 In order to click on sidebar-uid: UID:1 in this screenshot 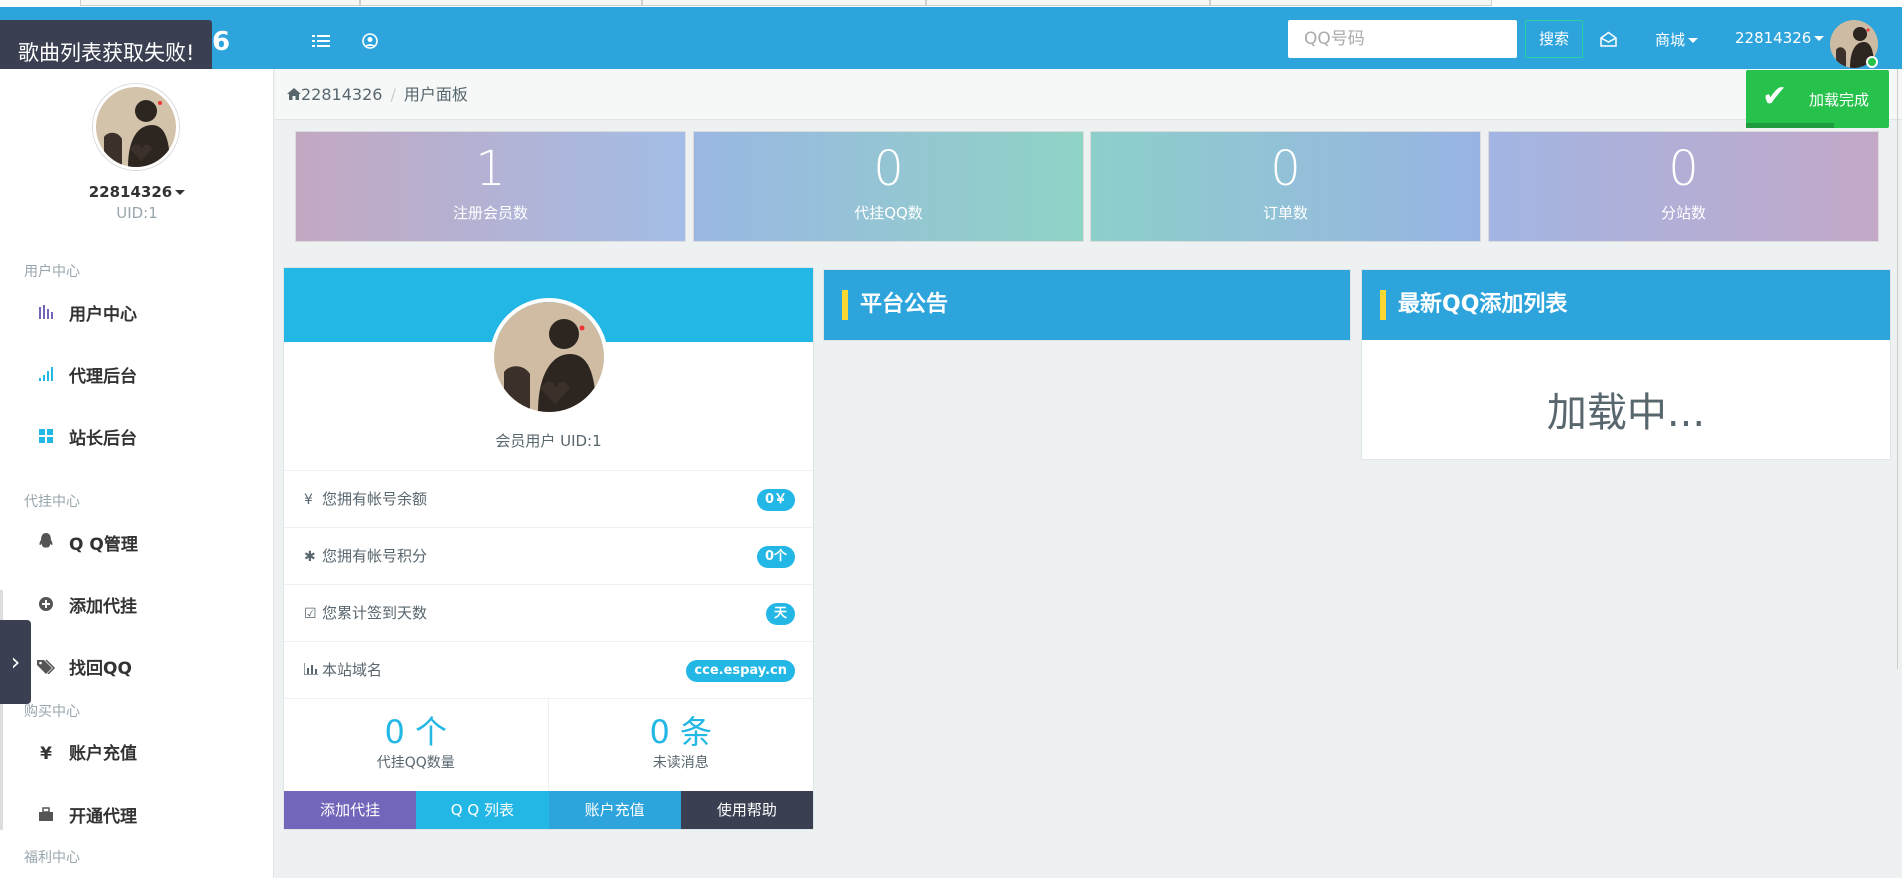, I will do `click(137, 213)`.